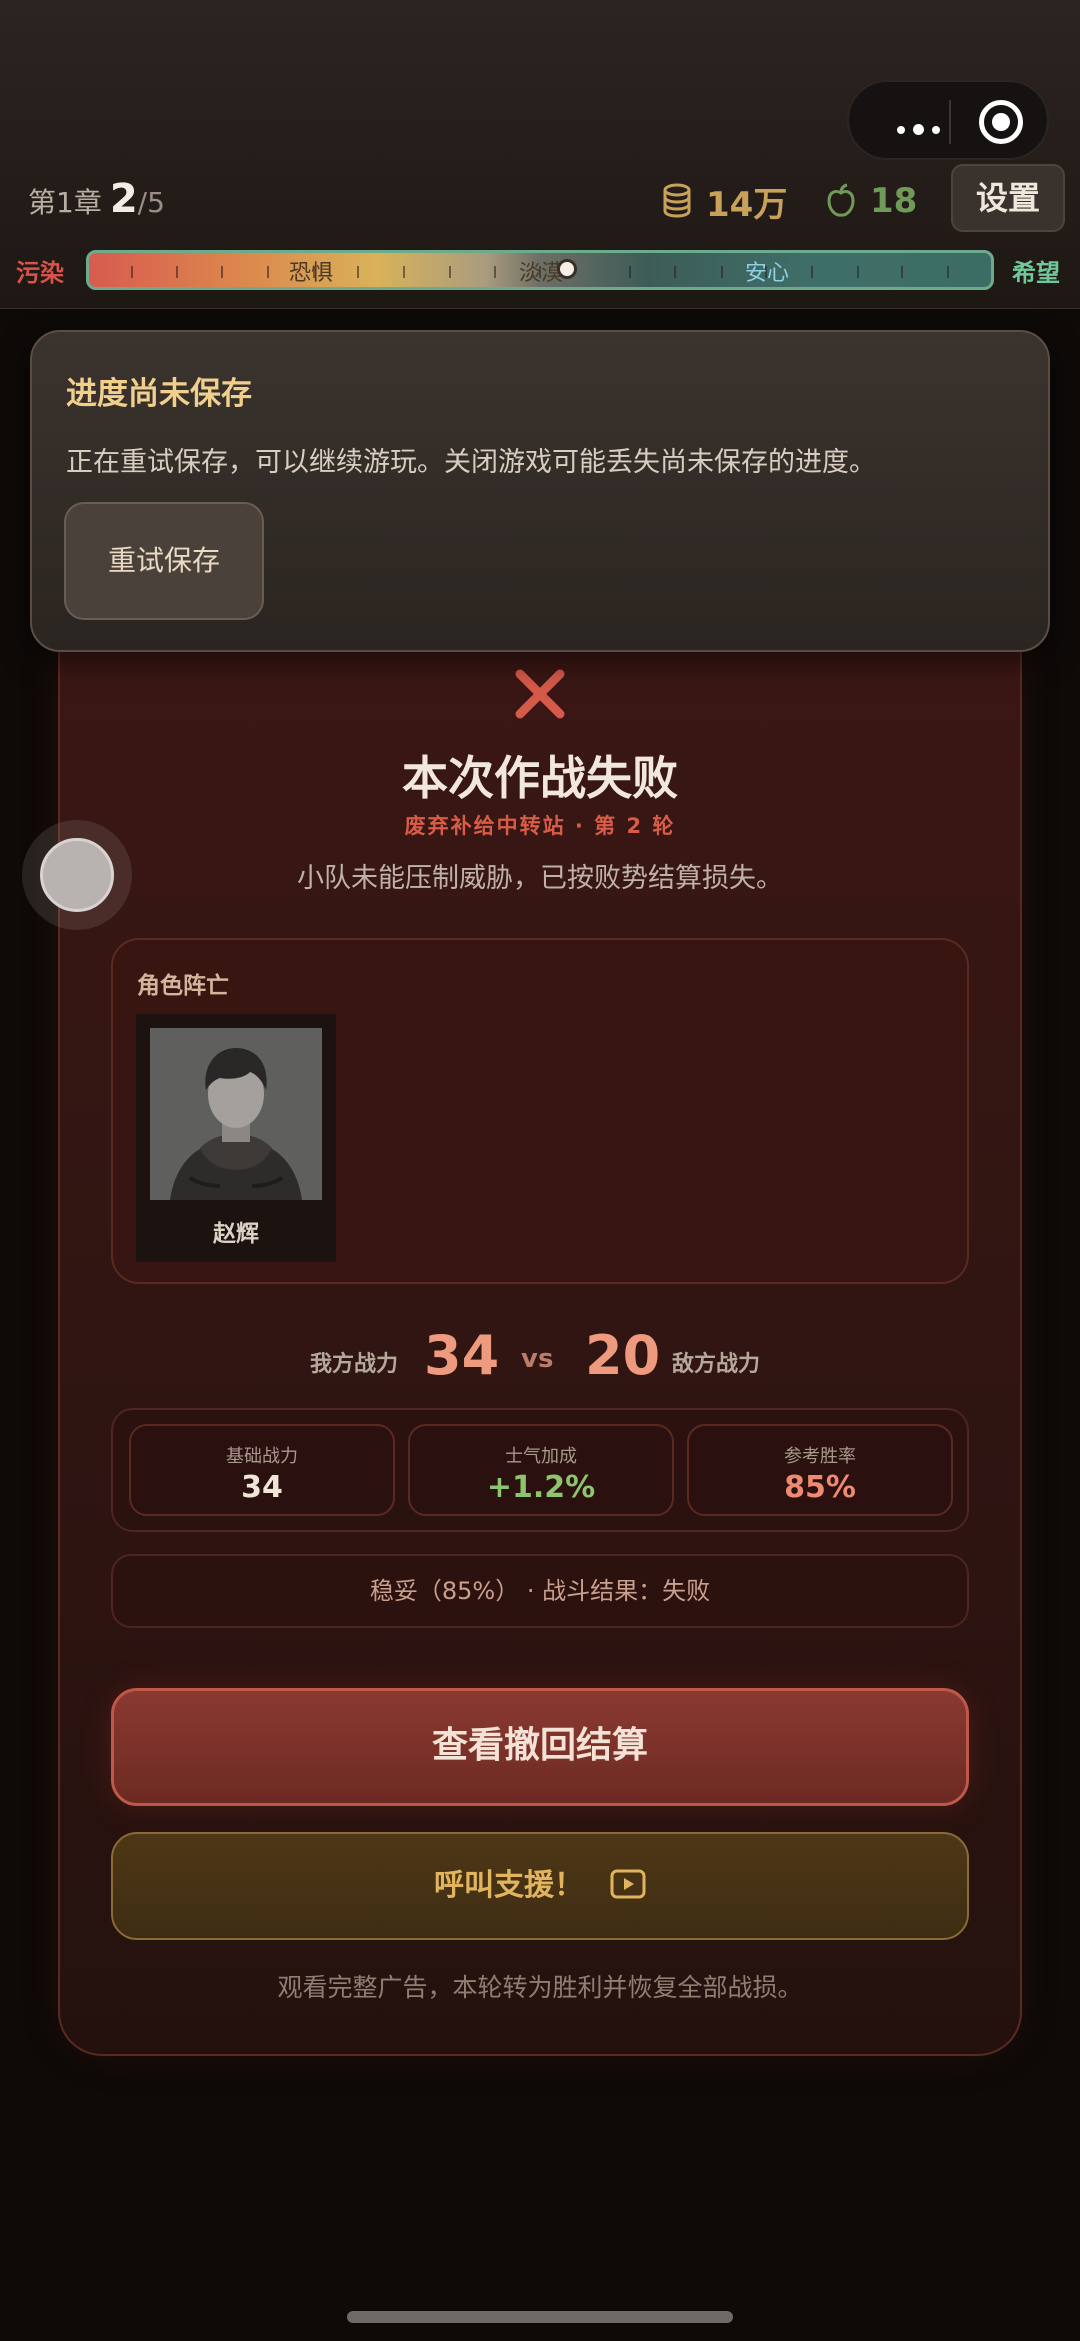 The image size is (1080, 2341). Describe the element at coordinates (123, 199) in the screenshot. I see `stage-current: 2` at that location.